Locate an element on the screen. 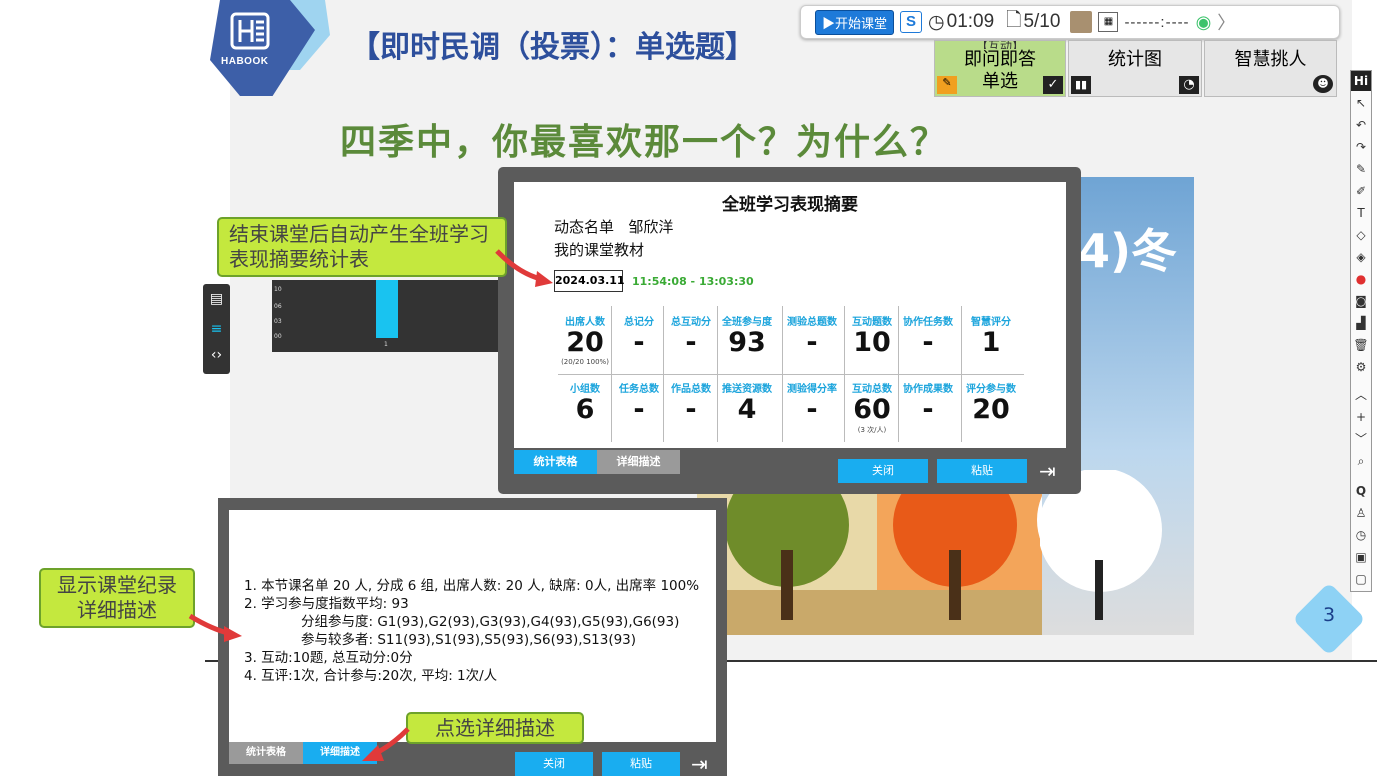 This screenshot has width=1377, height=776. material-name: 我的课堂教材 is located at coordinates (599, 250).